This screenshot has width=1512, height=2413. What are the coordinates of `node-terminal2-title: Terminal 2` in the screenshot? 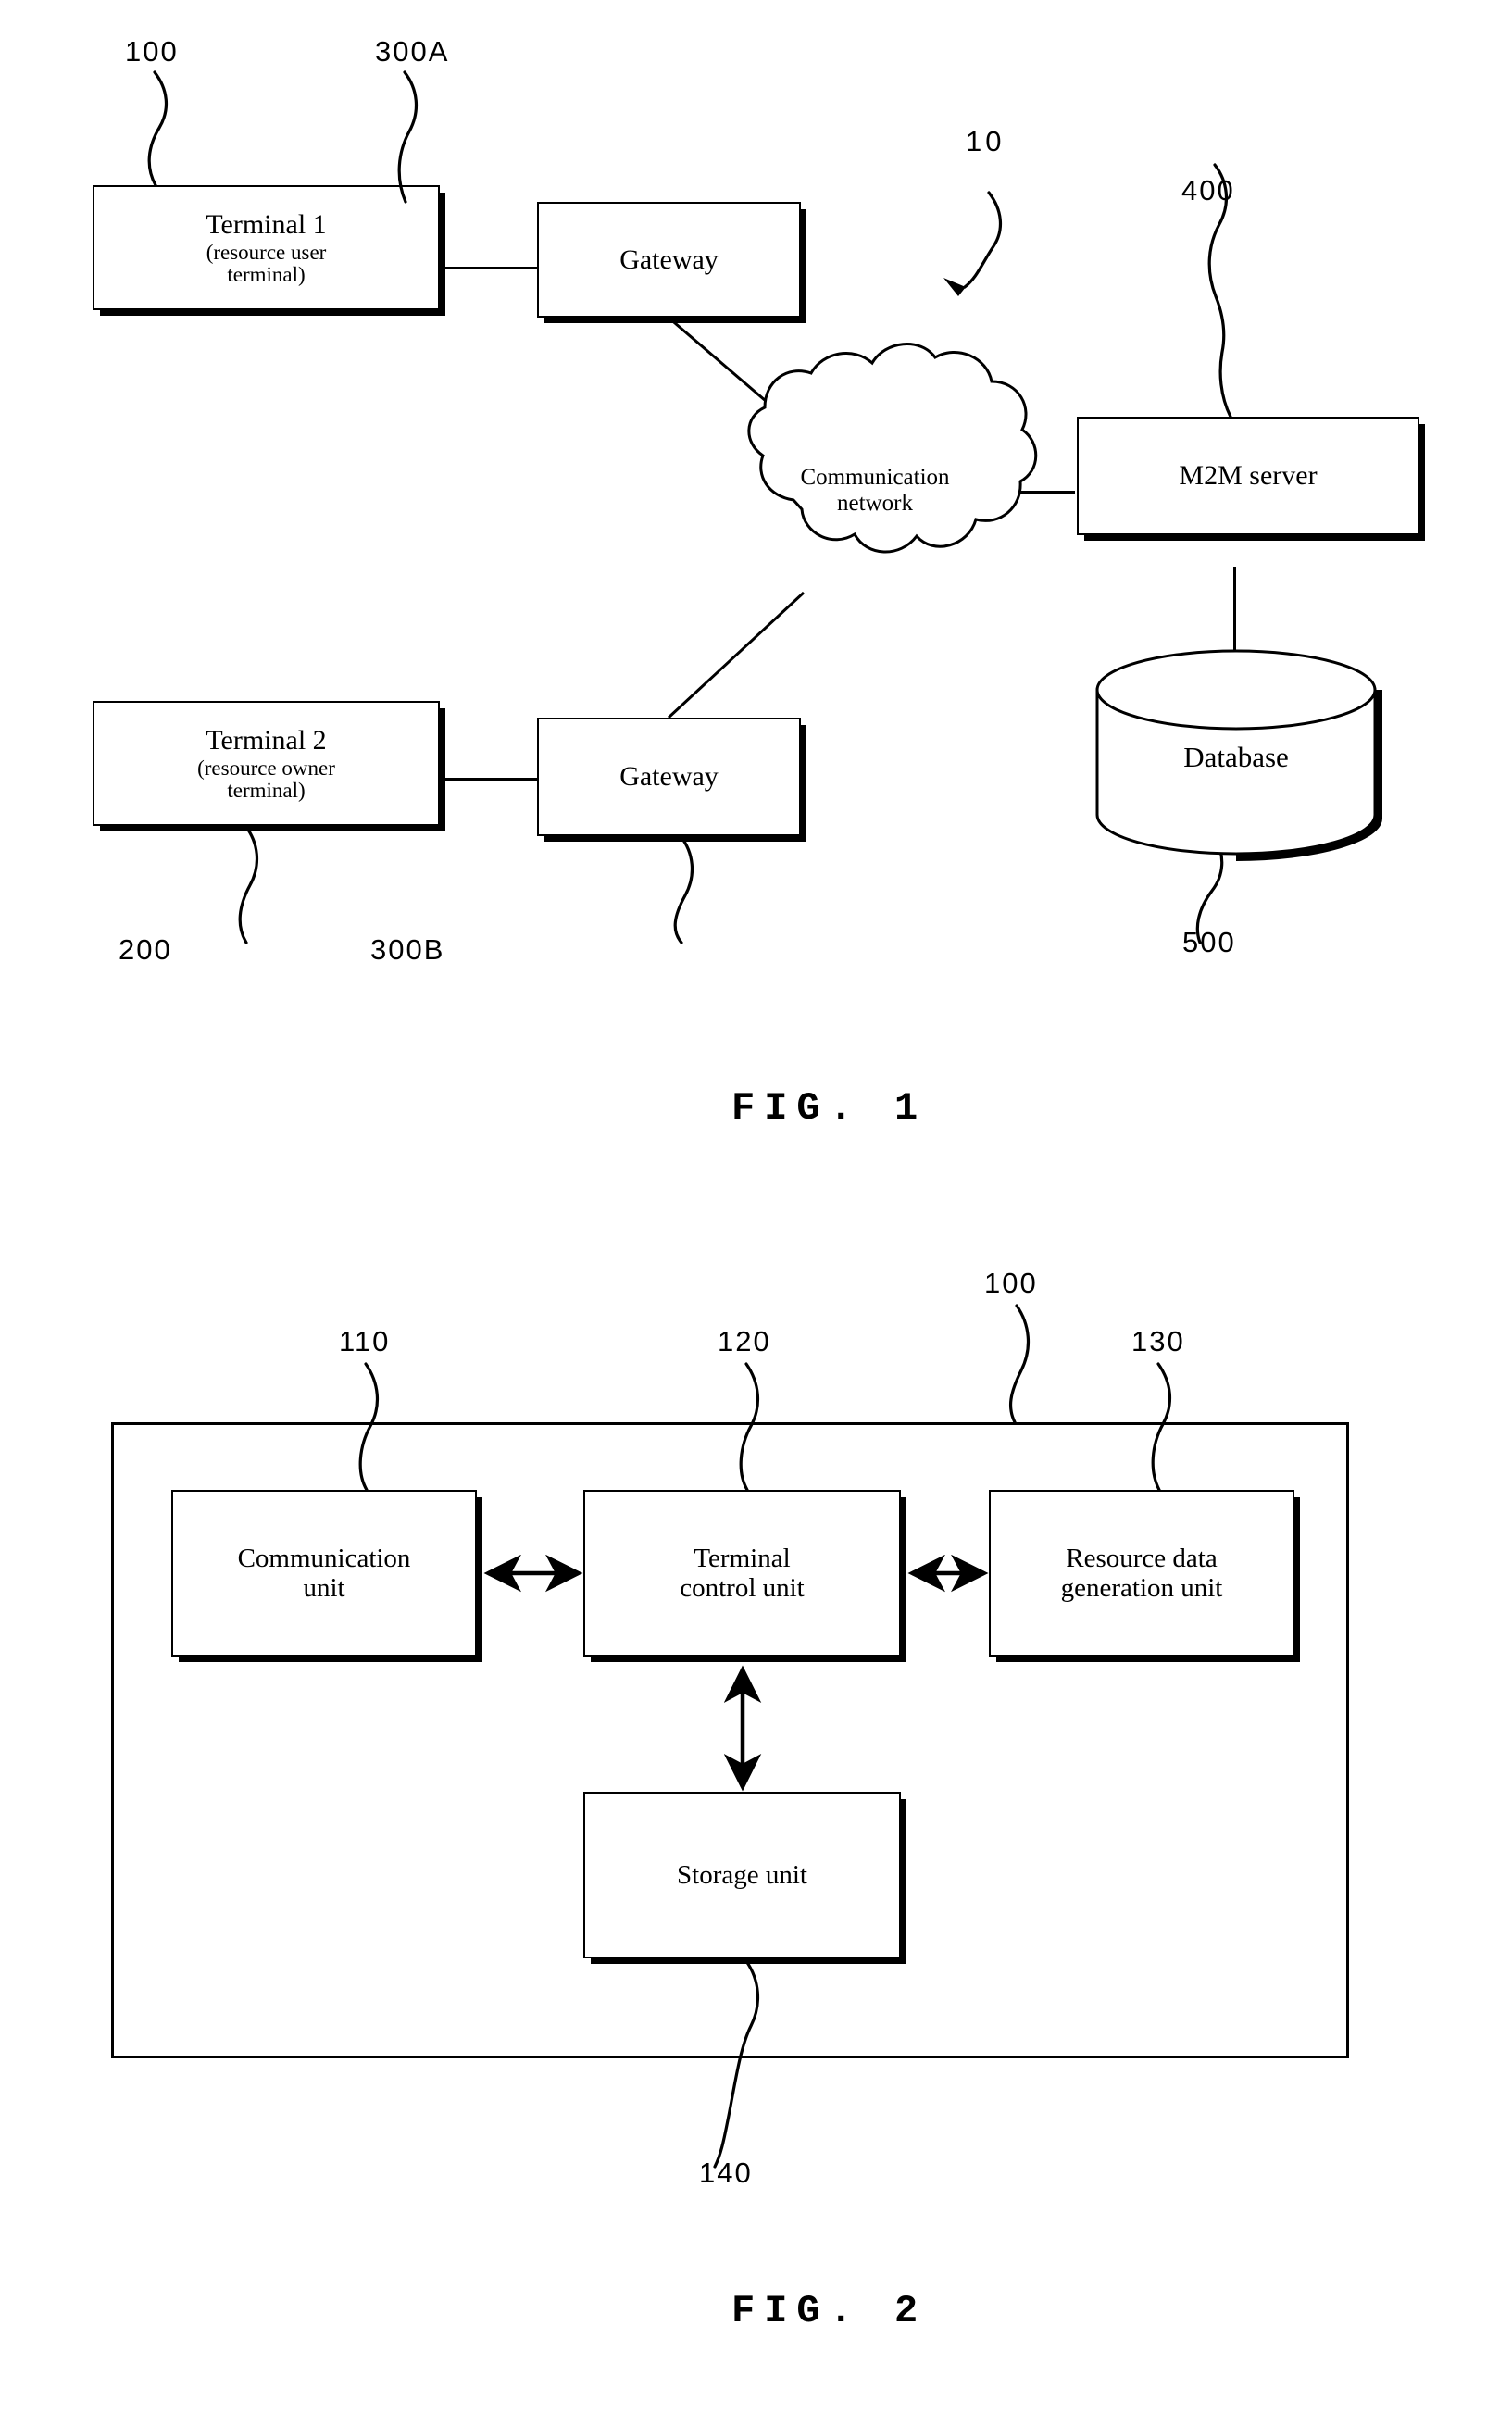 It's located at (266, 740).